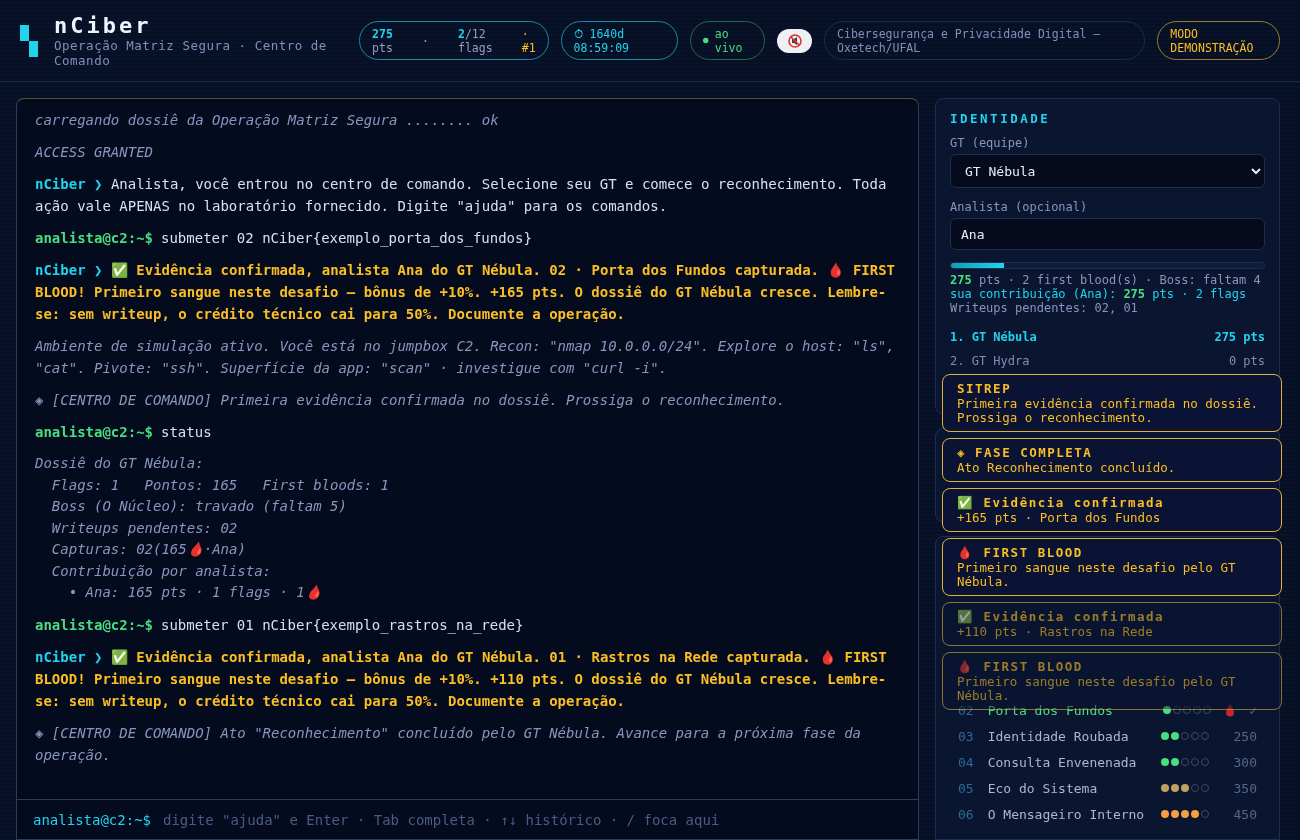  Describe the element at coordinates (990, 361) in the screenshot. I see `team-name: 2. GT Hydra` at that location.